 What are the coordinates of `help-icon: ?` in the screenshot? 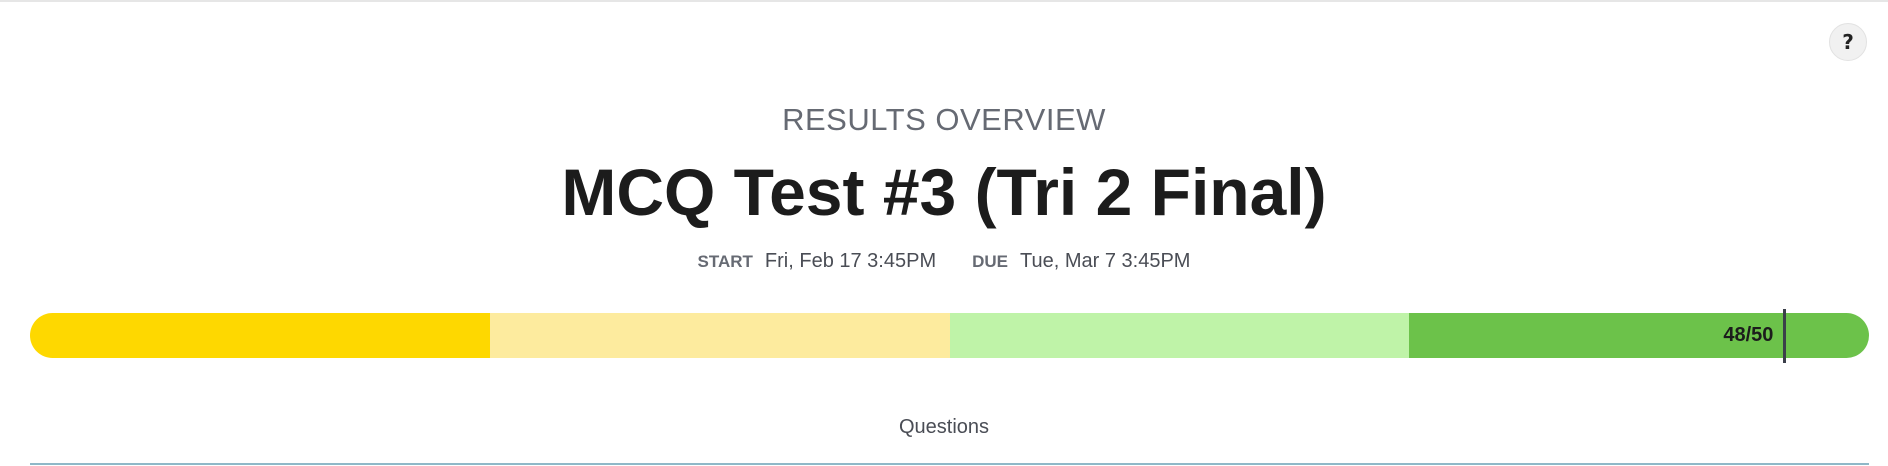 It's located at (1848, 42).